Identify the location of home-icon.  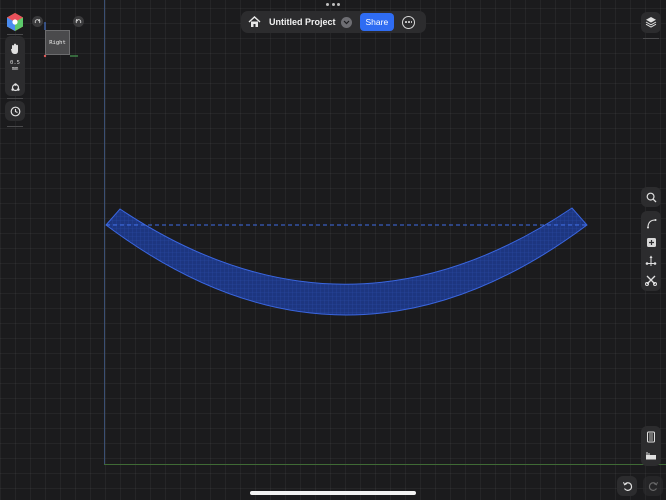
(254, 22).